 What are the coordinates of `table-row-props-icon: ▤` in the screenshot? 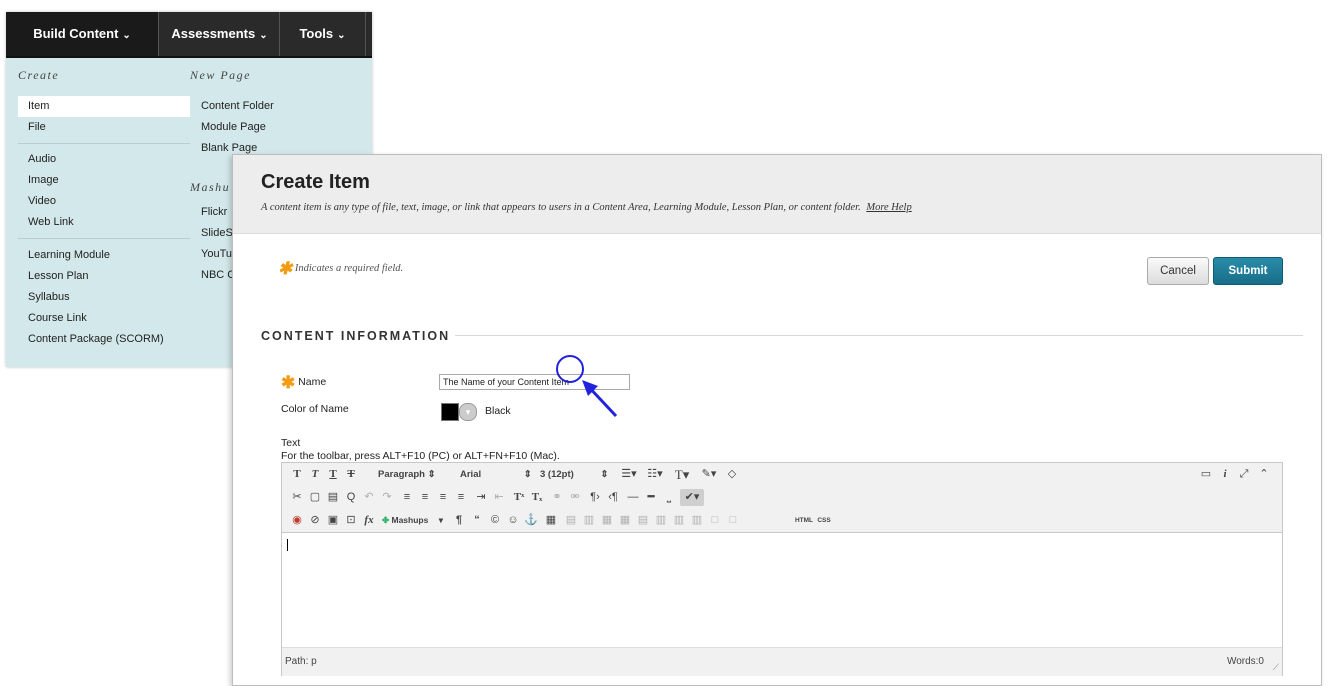 It's located at (571, 520).